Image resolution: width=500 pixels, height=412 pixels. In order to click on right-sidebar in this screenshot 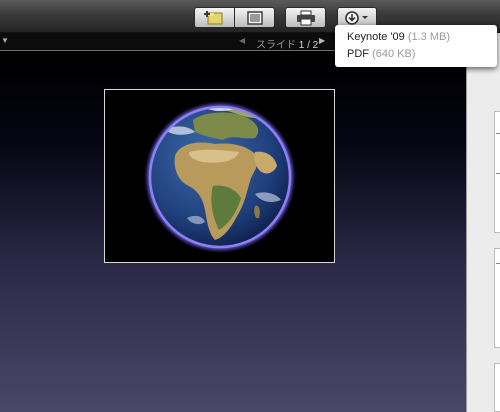, I will do `click(483, 222)`.